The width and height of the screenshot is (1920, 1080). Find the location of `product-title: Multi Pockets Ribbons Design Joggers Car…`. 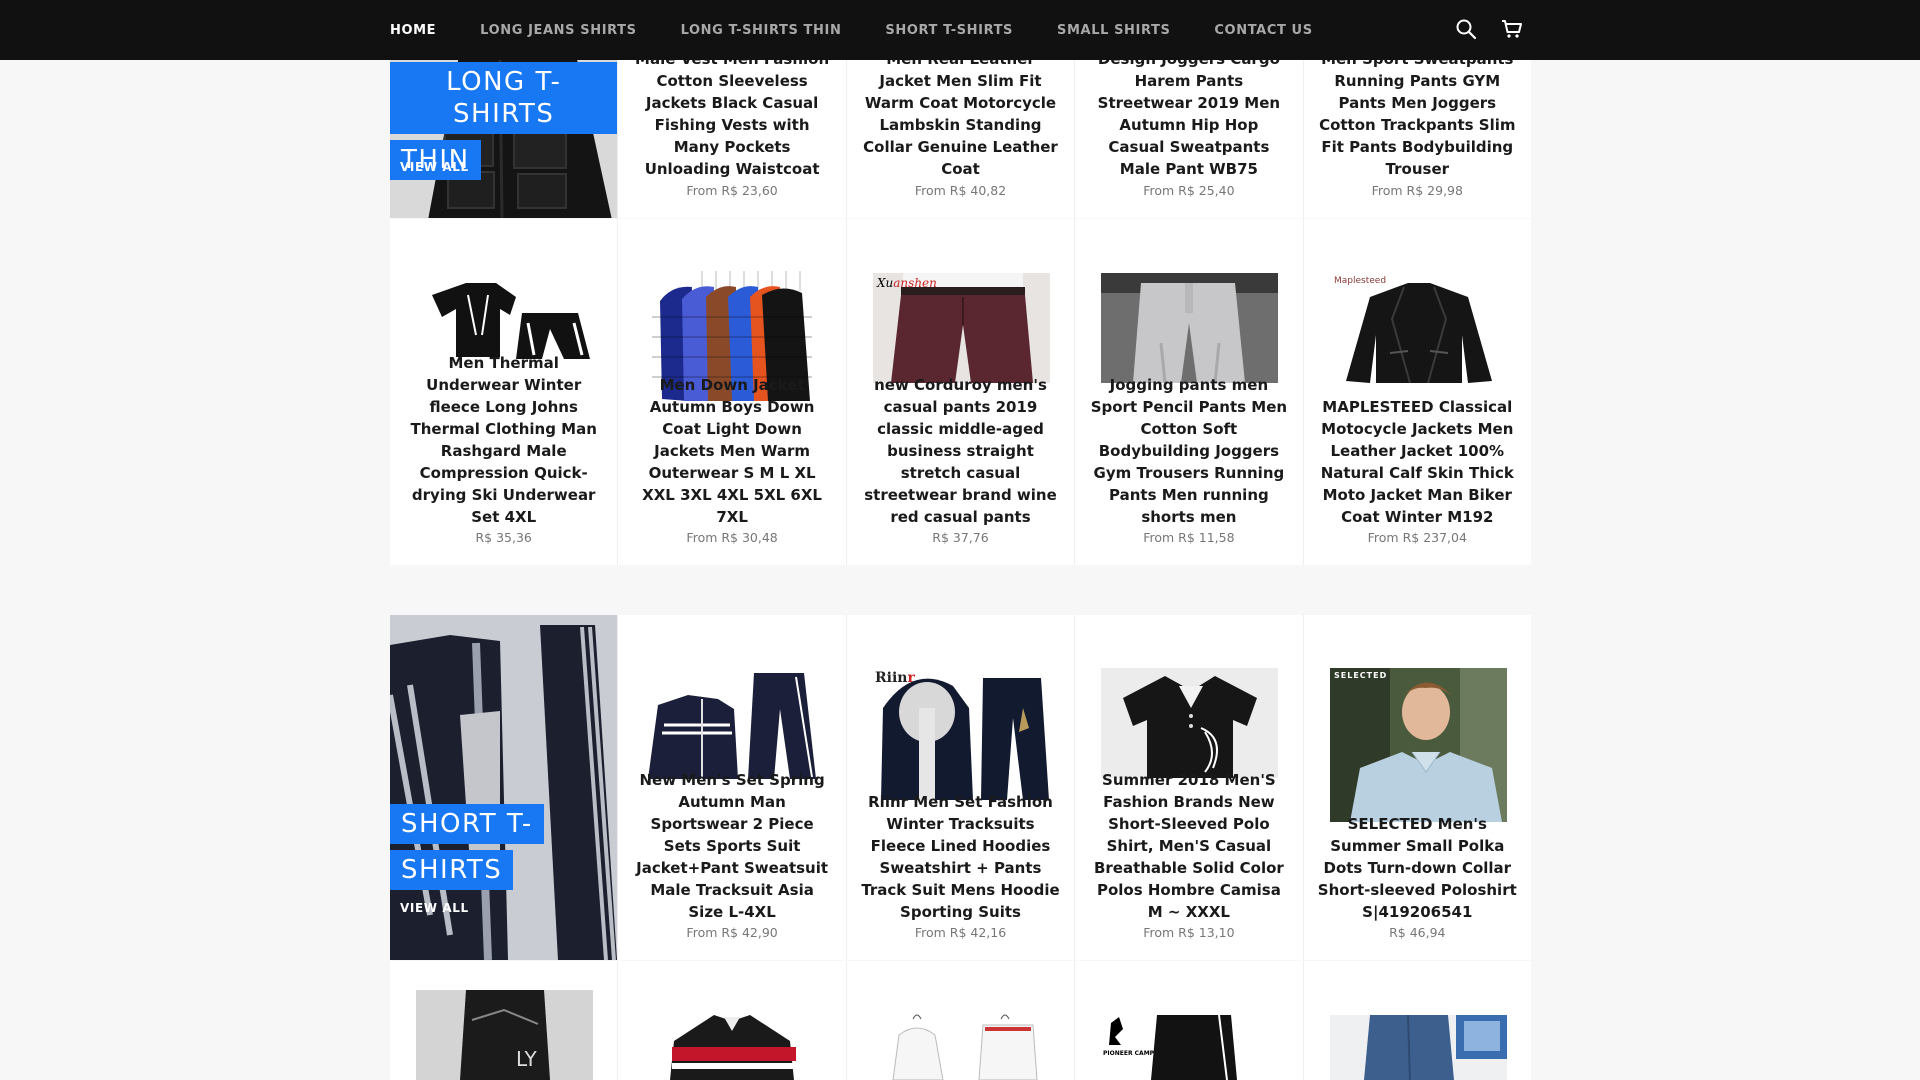

product-title: Multi Pockets Ribbons Design Joggers Car… is located at coordinates (1188, 120).